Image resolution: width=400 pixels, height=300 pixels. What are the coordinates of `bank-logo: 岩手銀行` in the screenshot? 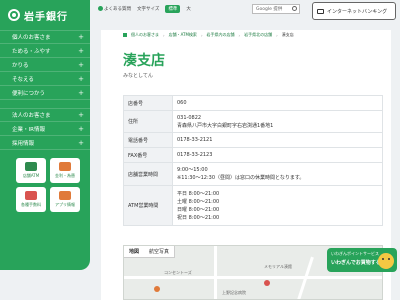 It's located at (45, 15).